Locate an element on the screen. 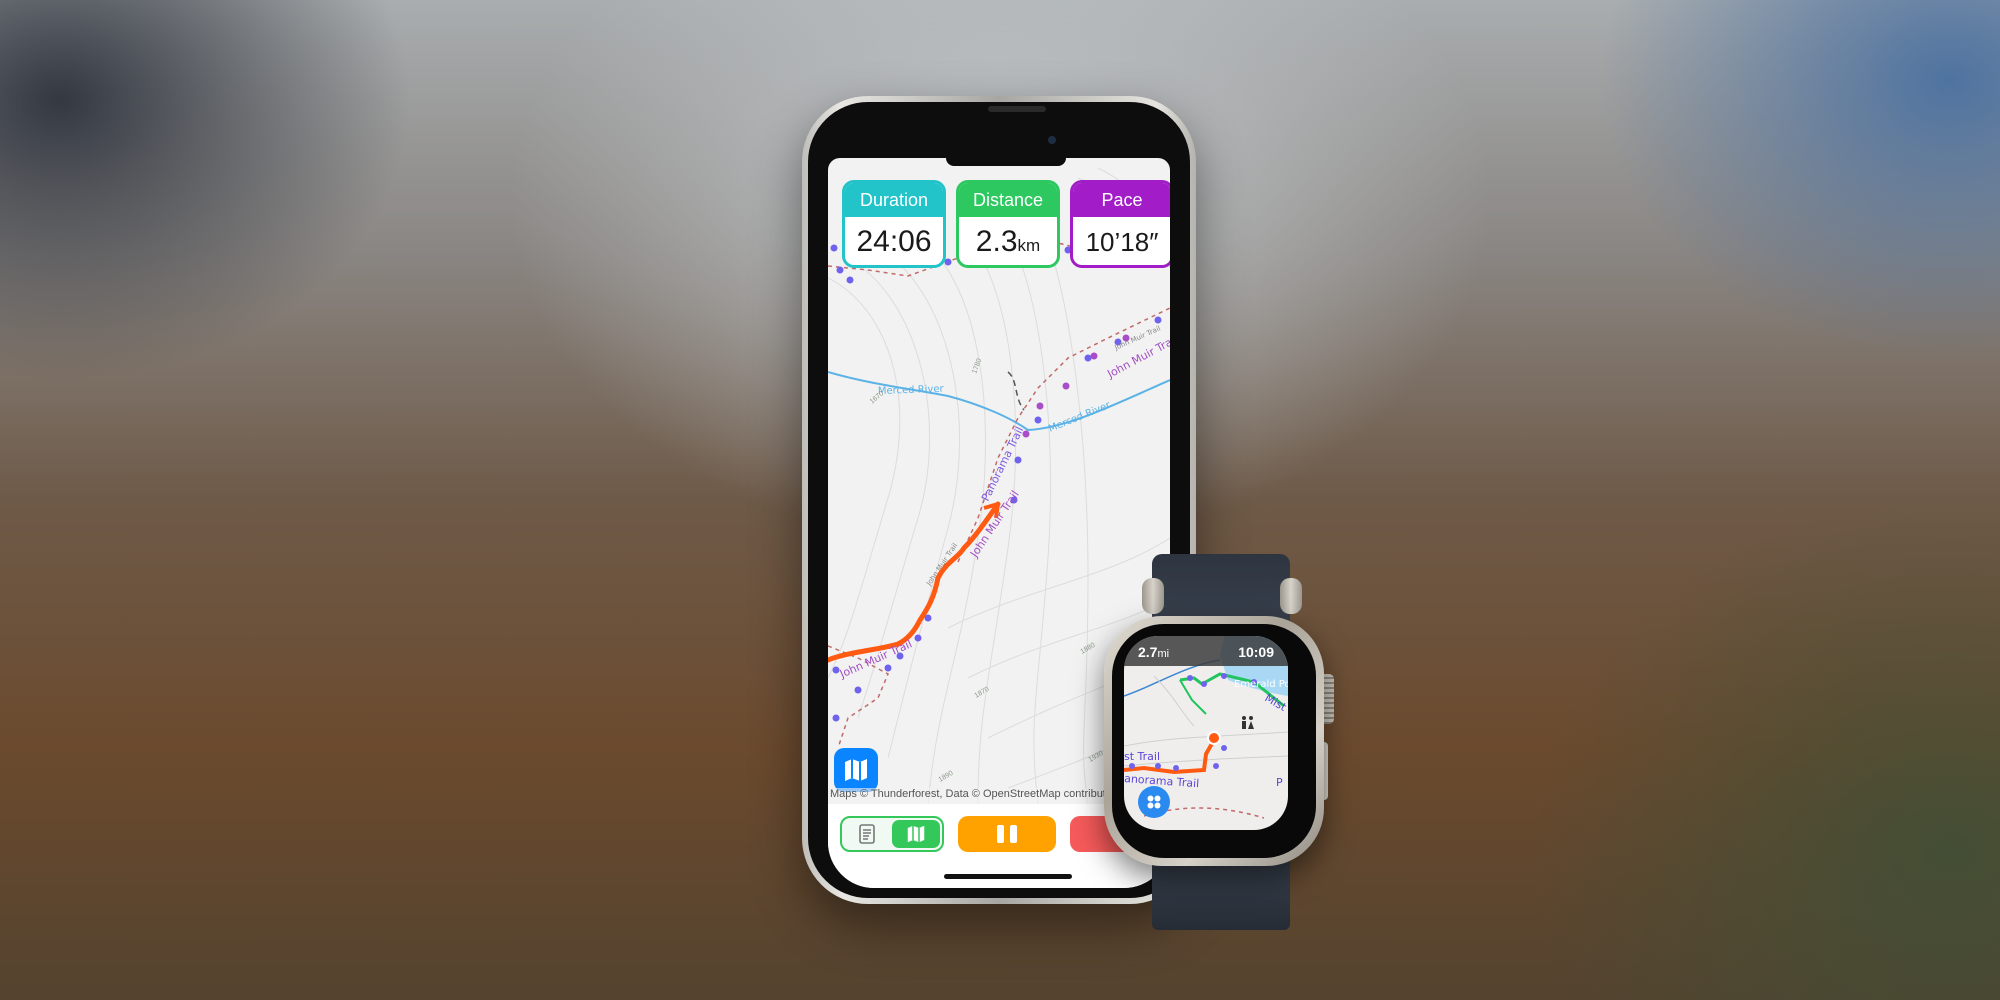 This screenshot has width=2000, height=1000. contour-label: 1880 is located at coordinates (1088, 649).